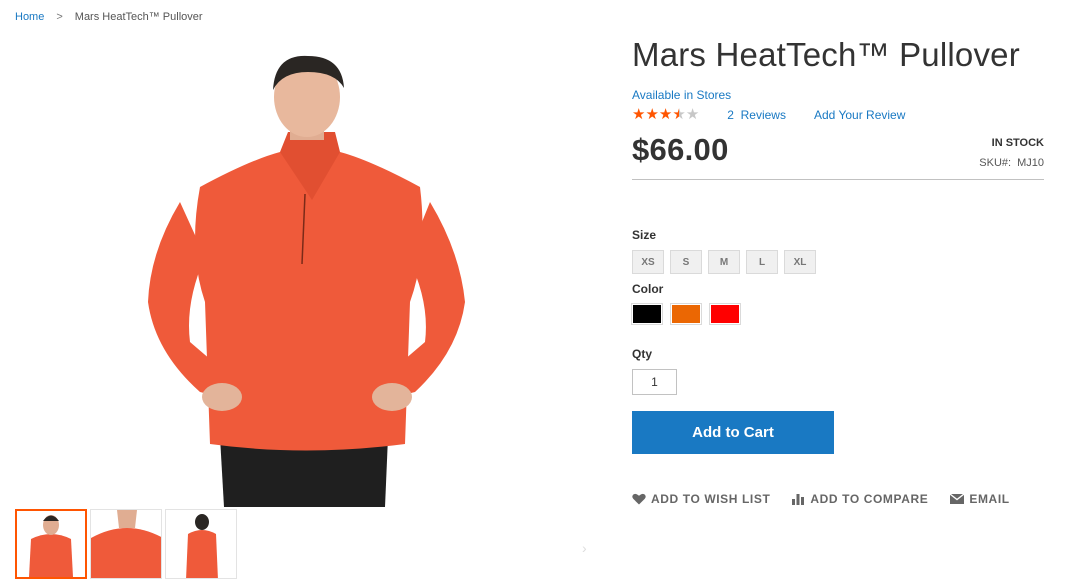  Describe the element at coordinates (800, 262) in the screenshot. I see `size-option-xl: XL` at that location.